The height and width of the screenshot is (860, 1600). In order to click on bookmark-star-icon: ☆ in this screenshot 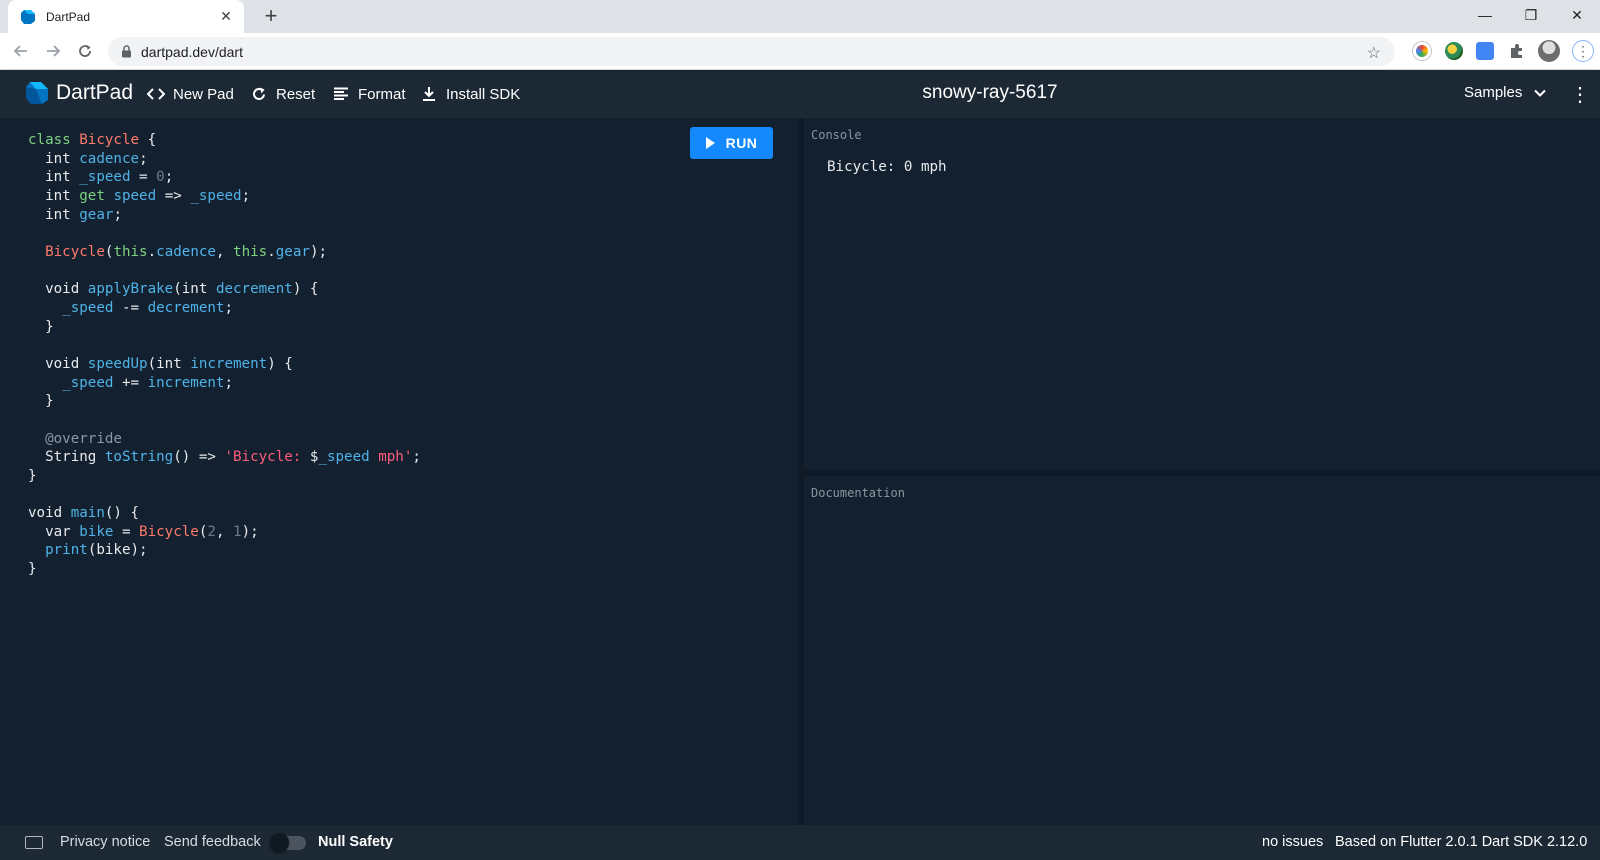, I will do `click(1374, 53)`.